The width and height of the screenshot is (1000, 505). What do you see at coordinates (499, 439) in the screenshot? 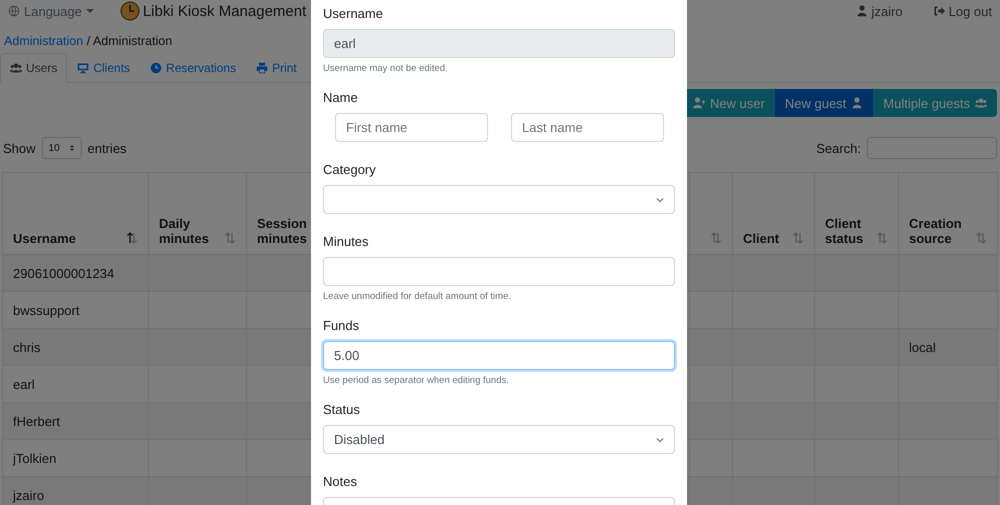
I see `select-field: Disabled` at bounding box center [499, 439].